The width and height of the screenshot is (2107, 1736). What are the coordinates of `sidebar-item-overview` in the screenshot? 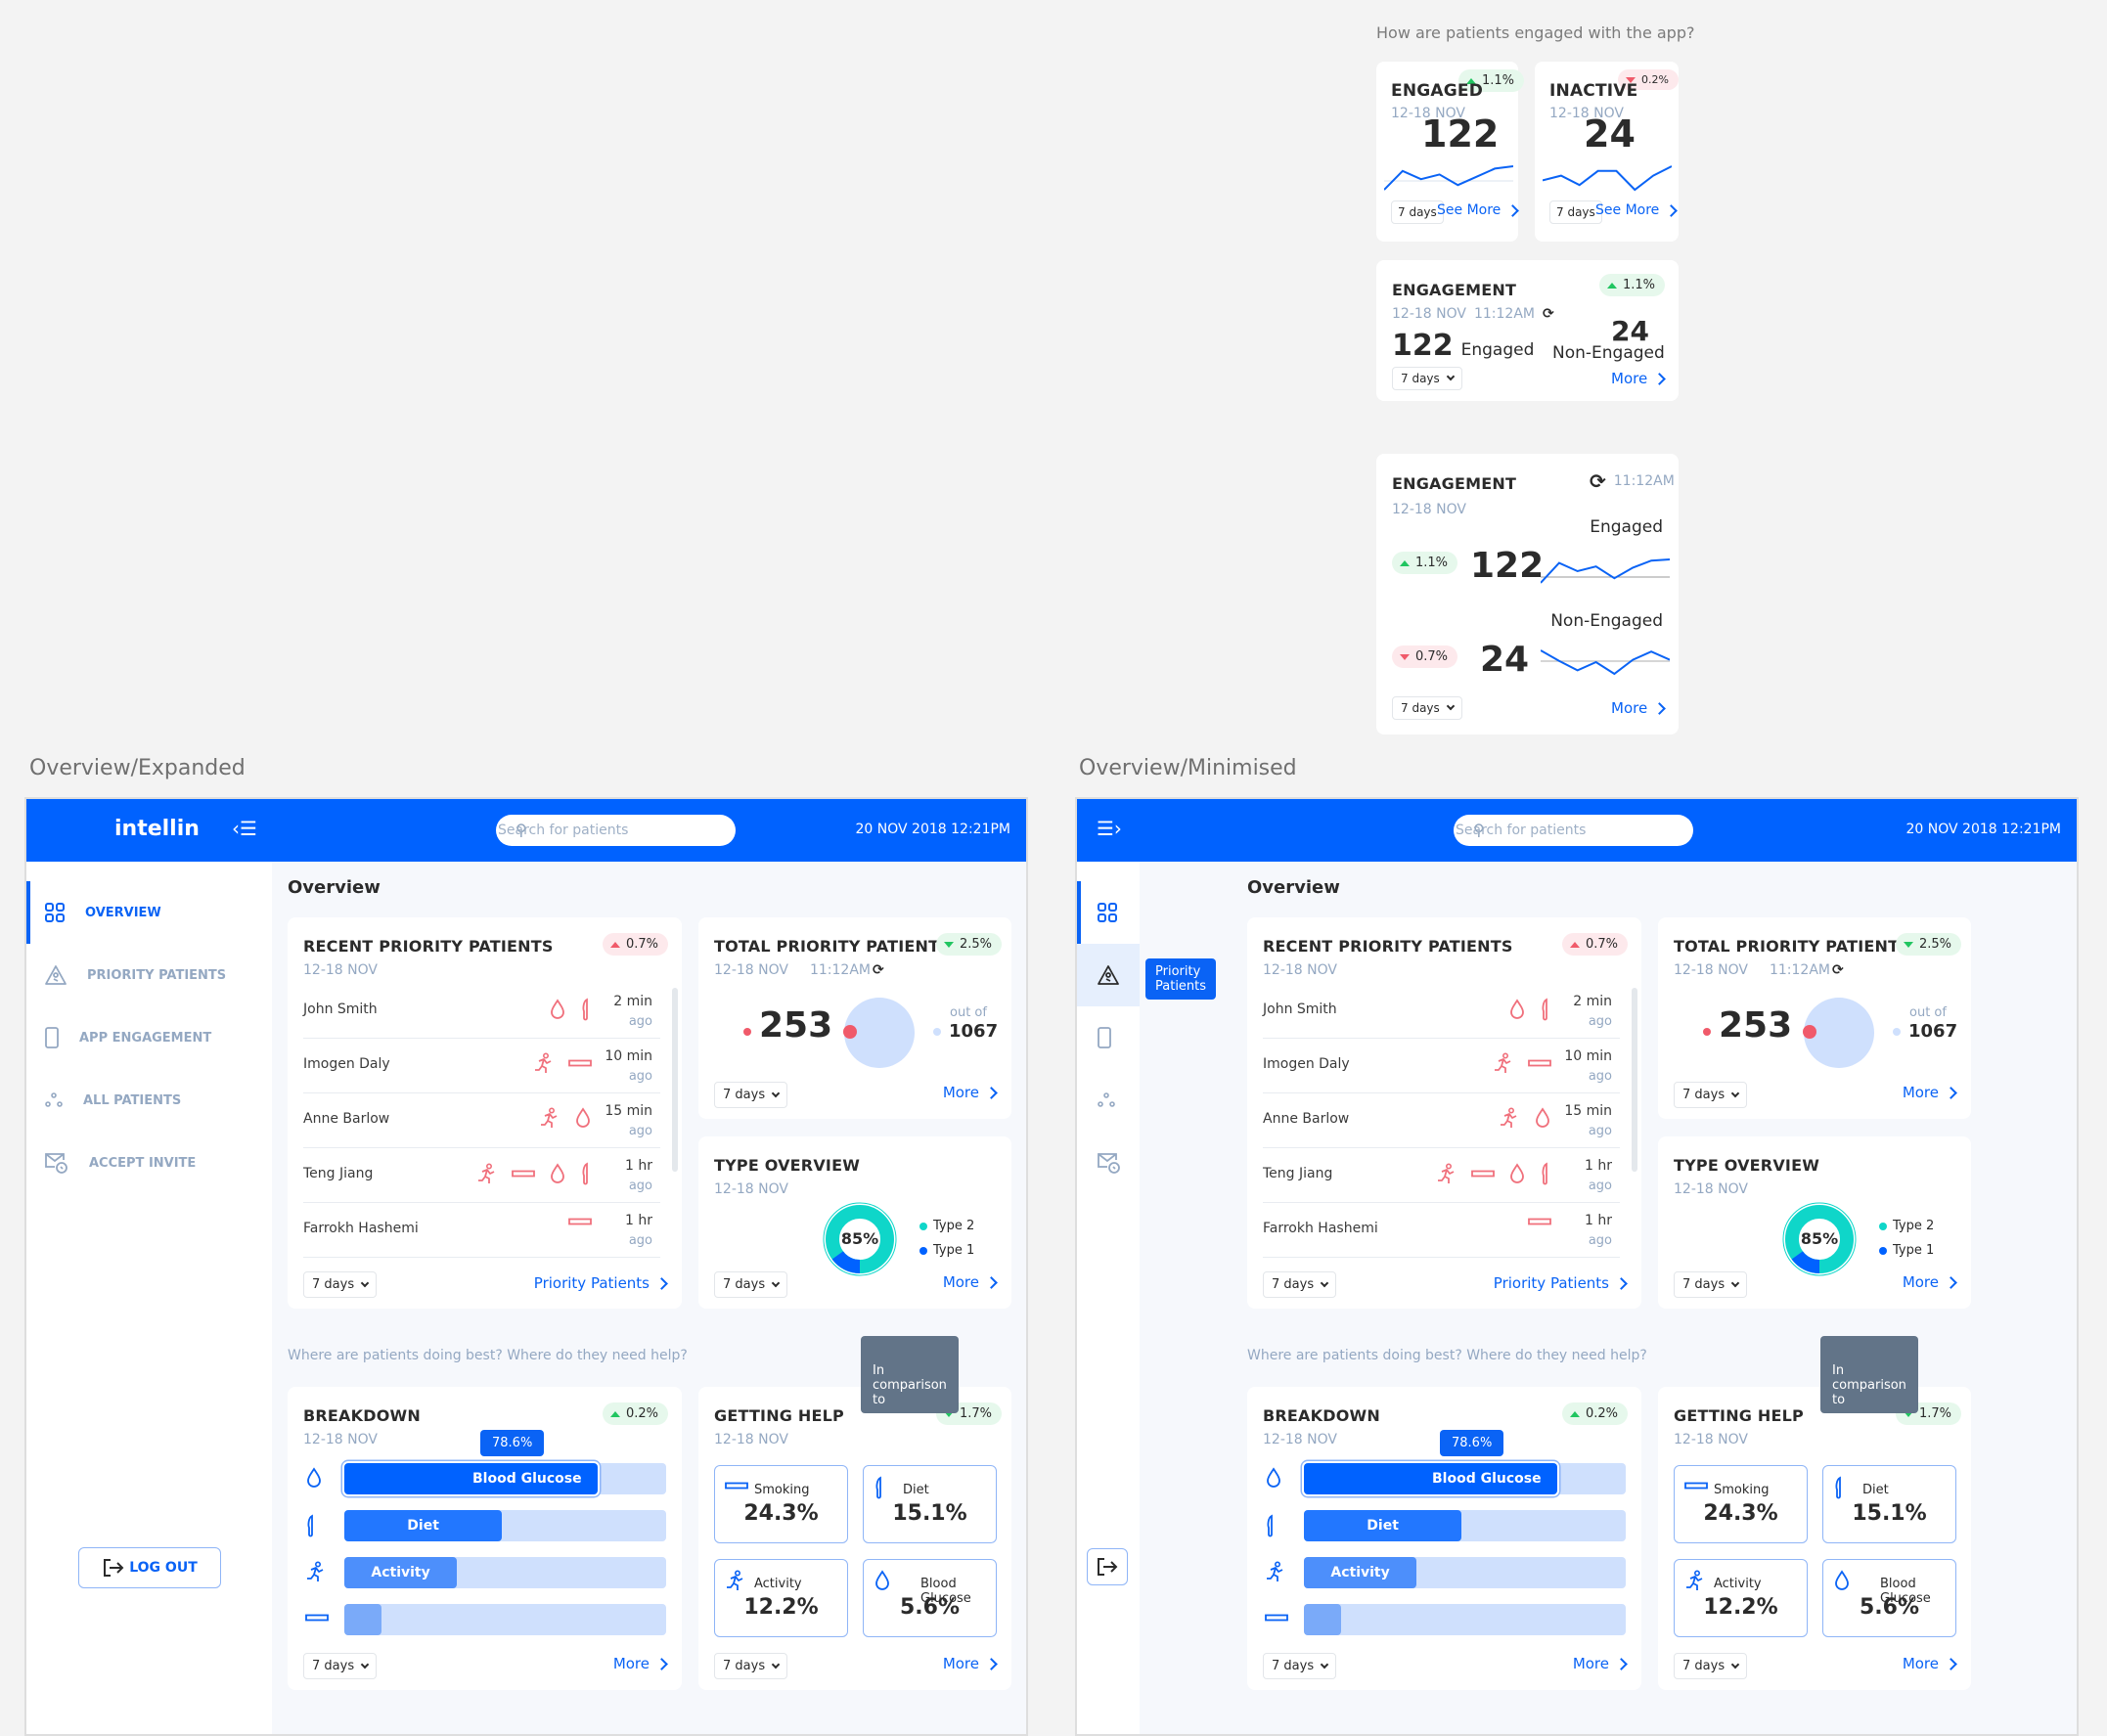 It's located at (1108, 912).